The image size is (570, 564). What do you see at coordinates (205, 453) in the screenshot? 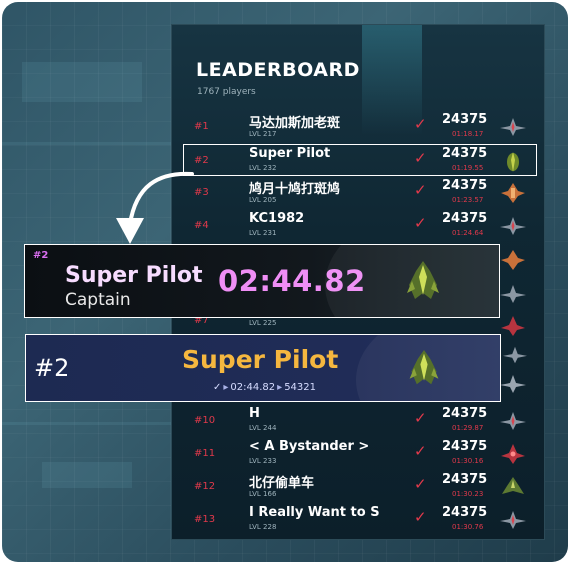
I see `row-rank: #11` at bounding box center [205, 453].